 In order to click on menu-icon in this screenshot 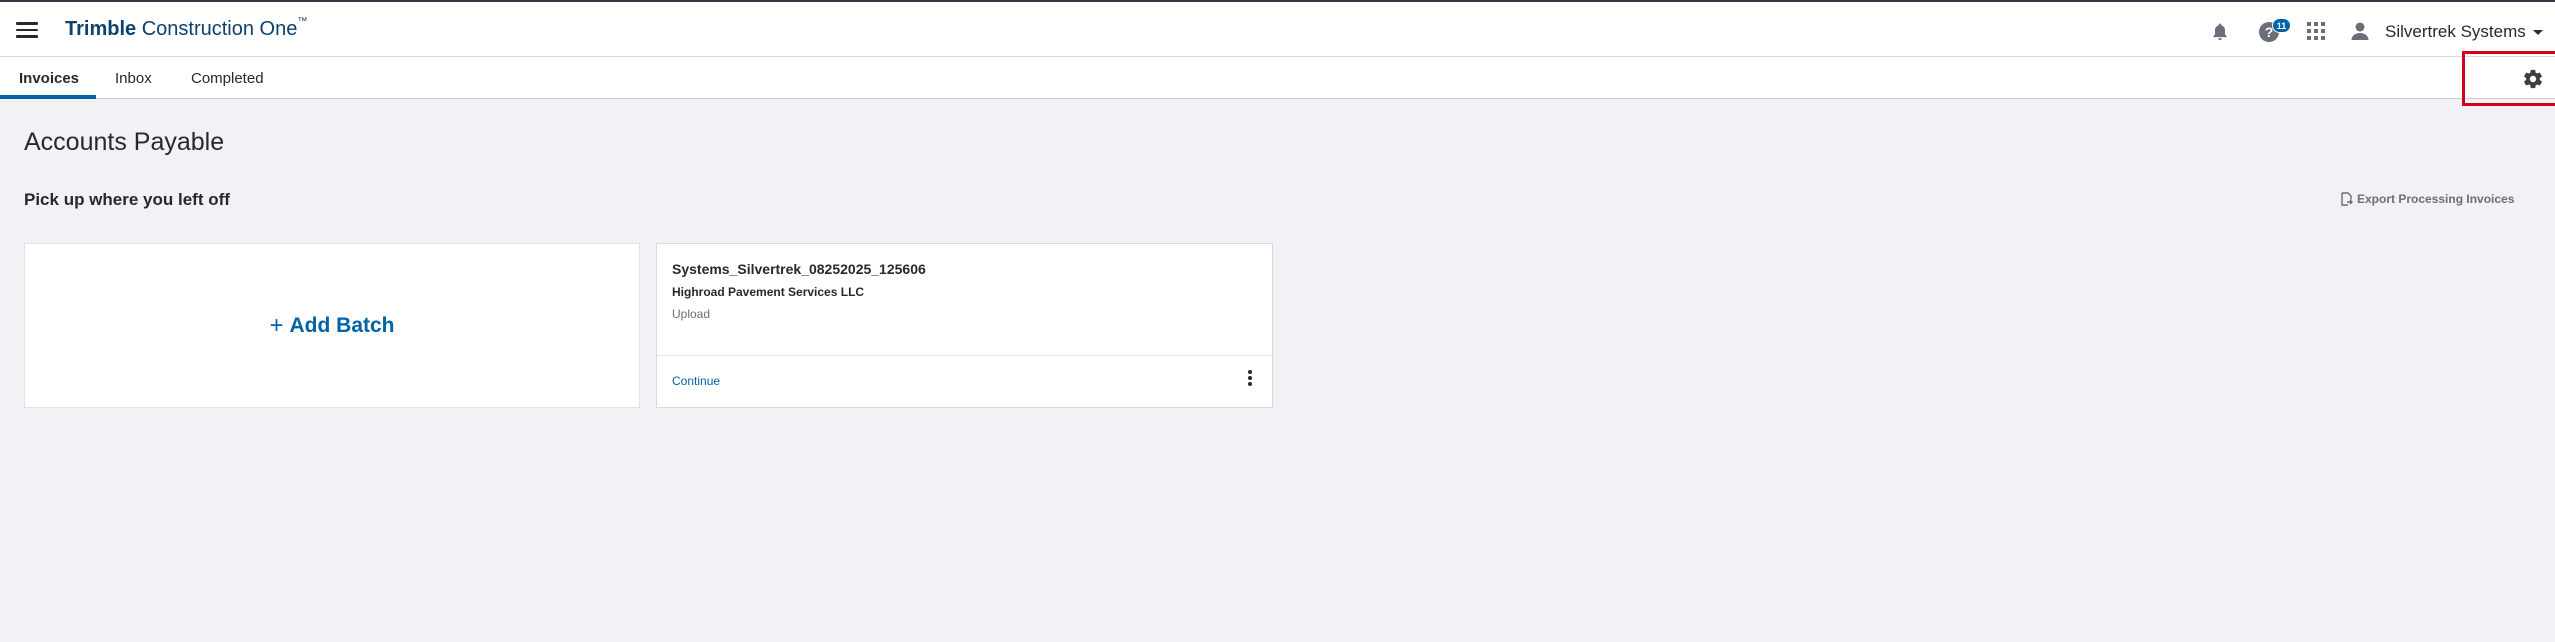, I will do `click(27, 30)`.